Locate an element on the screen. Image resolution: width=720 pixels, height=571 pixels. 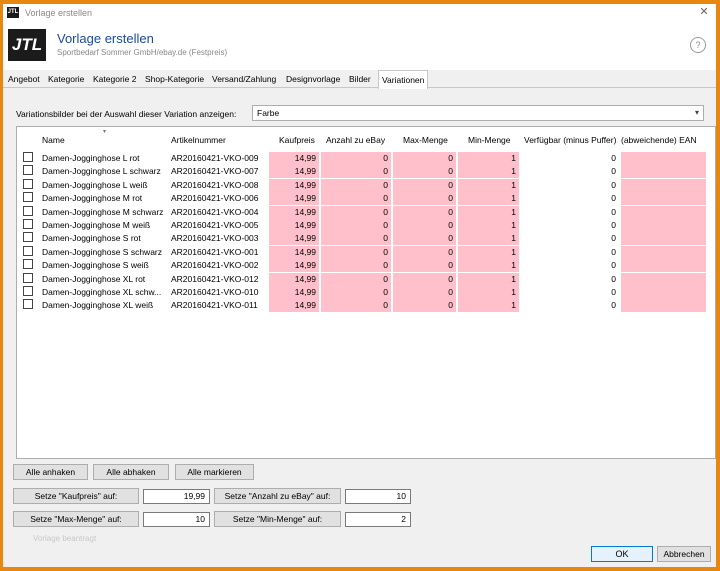
variation-images-select: Farbe ▾ is located at coordinates (478, 113).